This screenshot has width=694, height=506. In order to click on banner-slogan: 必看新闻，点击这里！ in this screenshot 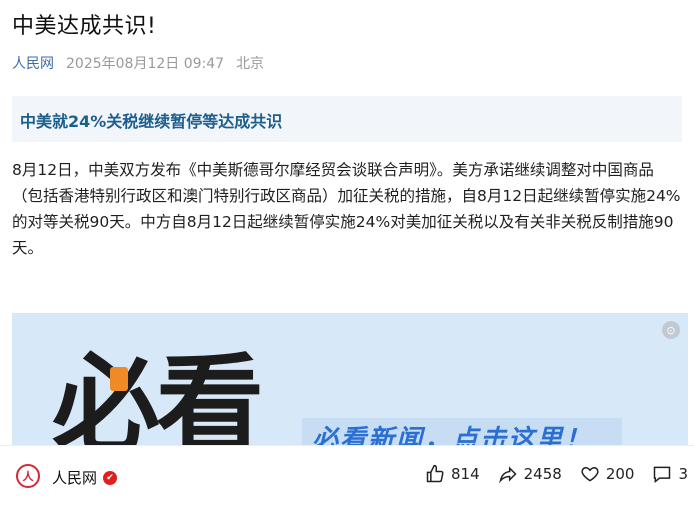, I will do `click(452, 435)`.